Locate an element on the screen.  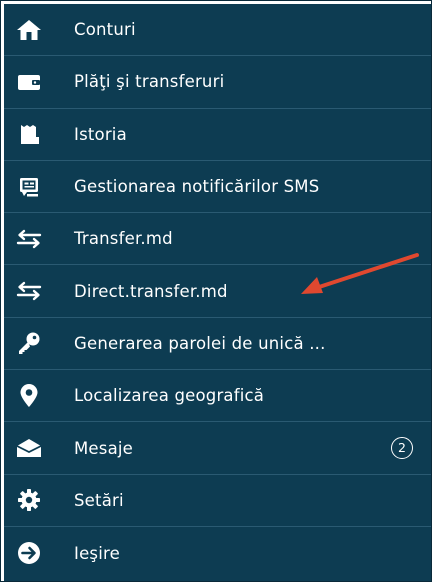
menu-item-label: Setări is located at coordinates (99, 500).